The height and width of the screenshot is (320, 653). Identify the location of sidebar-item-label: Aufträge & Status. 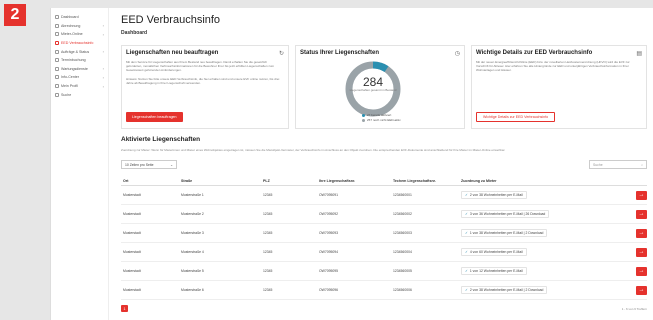
(75, 51).